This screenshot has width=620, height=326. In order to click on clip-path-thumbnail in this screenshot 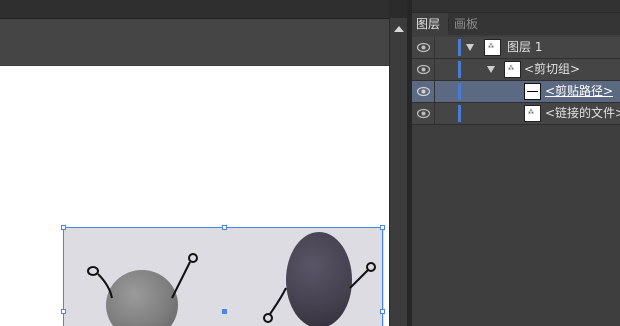, I will do `click(532, 91)`.